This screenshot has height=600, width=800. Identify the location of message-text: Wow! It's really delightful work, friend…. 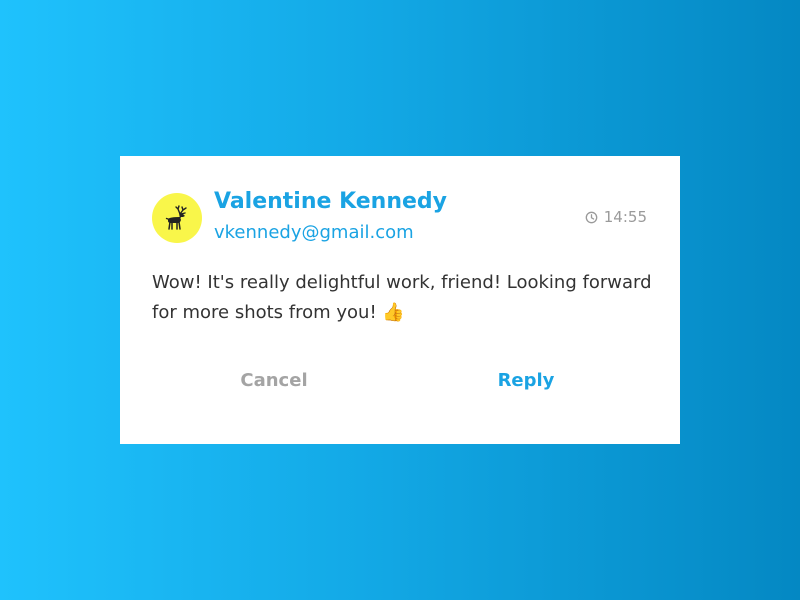
(402, 297).